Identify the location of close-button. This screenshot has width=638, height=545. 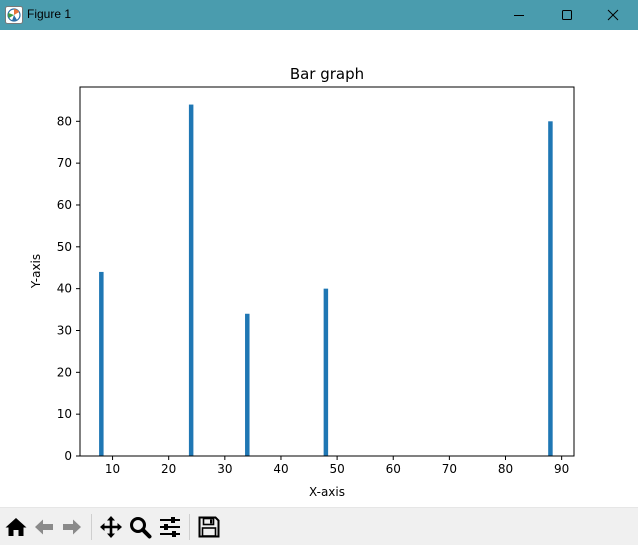
(613, 15).